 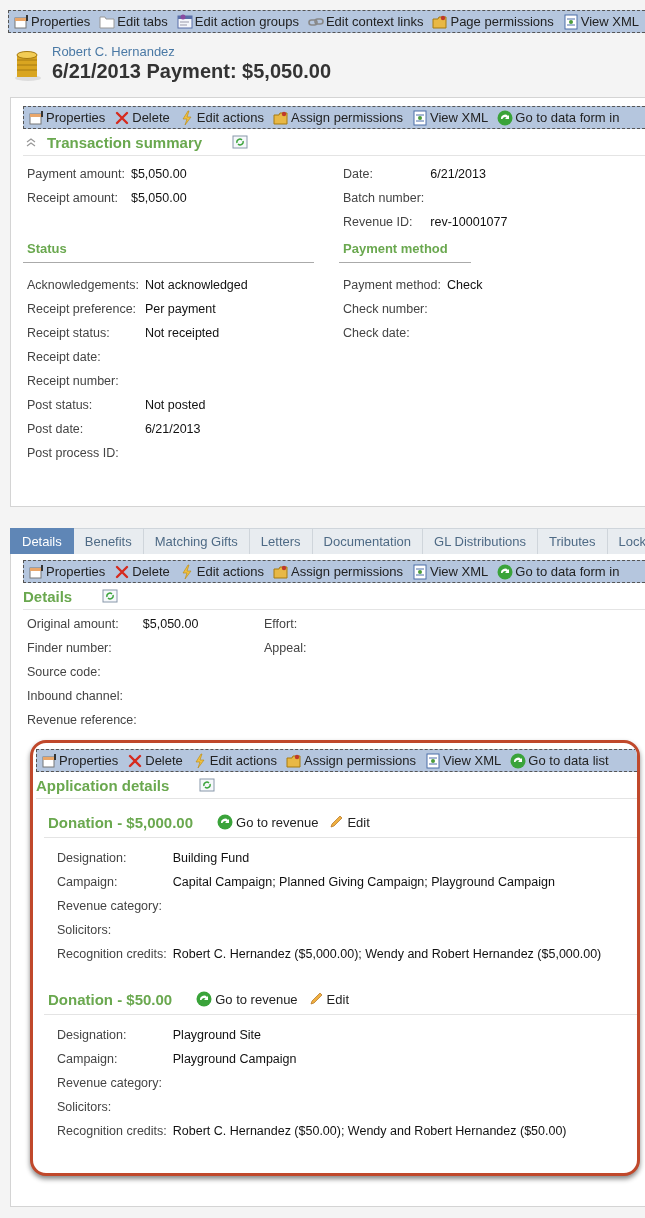 I want to click on tab: GL Distributions, so click(x=481, y=541).